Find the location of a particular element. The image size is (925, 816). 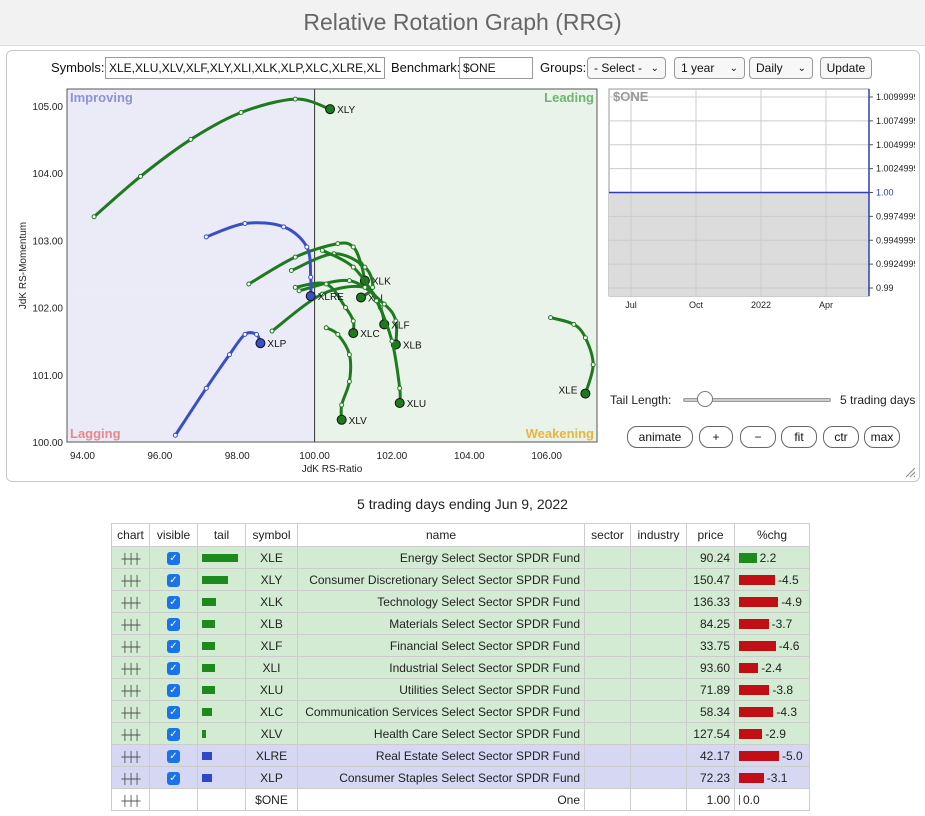

center-button: ctr is located at coordinates (841, 437).